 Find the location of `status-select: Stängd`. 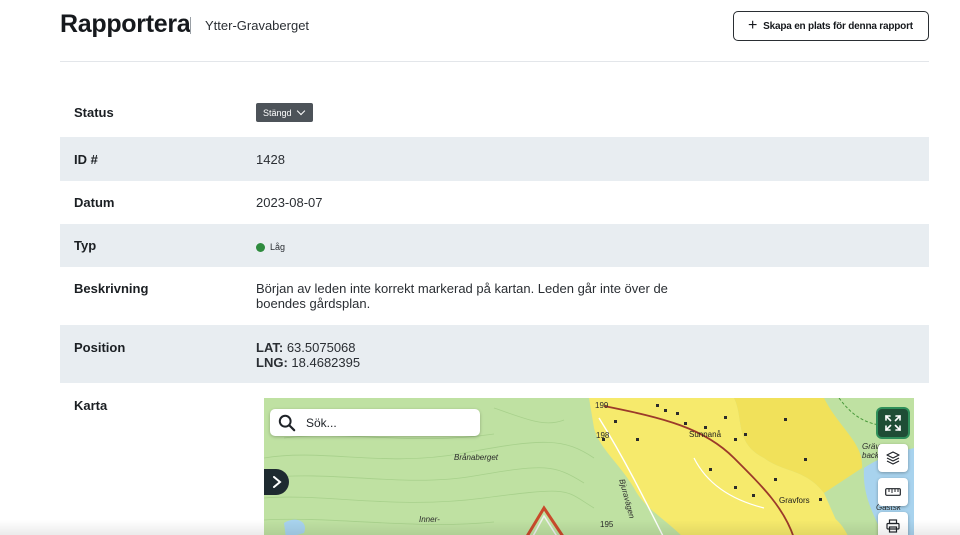

status-select: Stängd is located at coordinates (284, 112).